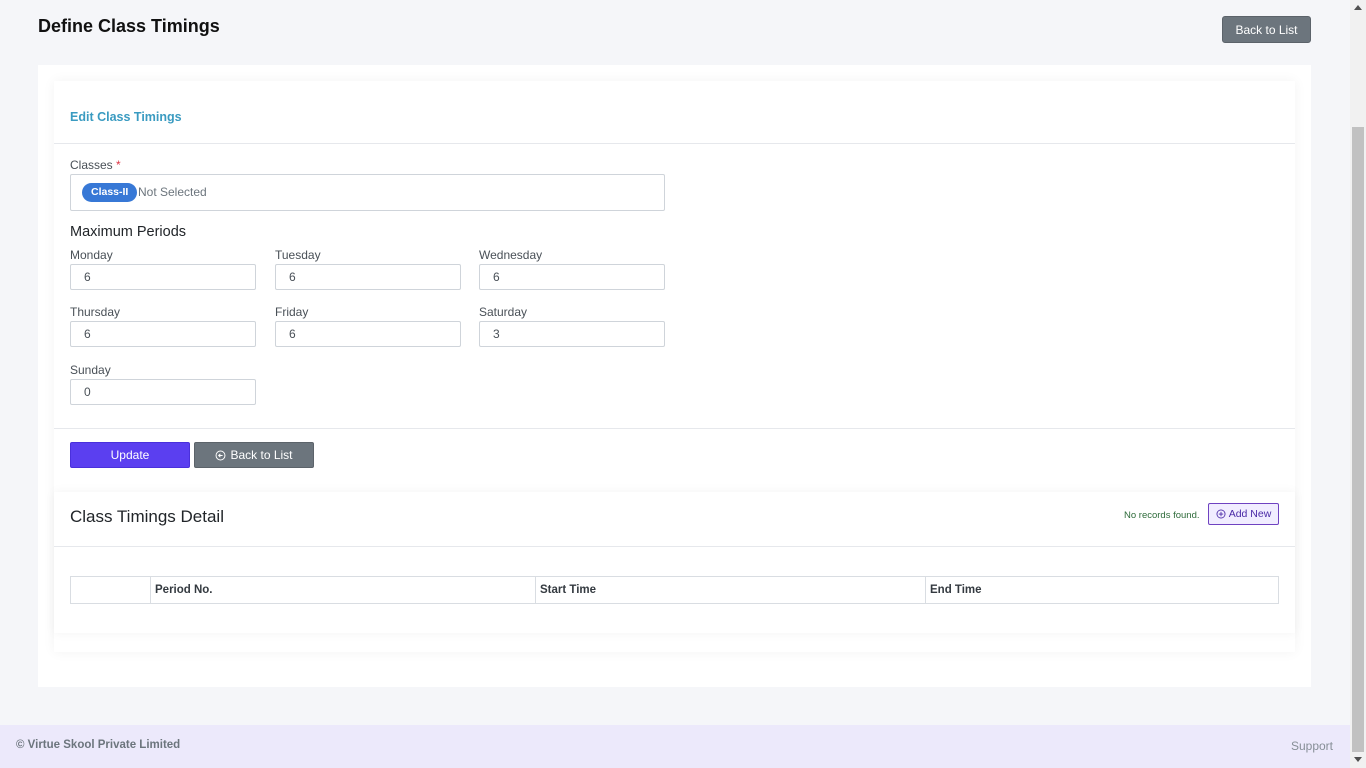  I want to click on copyright-text: © Virtue Skool Private Limited, so click(98, 745).